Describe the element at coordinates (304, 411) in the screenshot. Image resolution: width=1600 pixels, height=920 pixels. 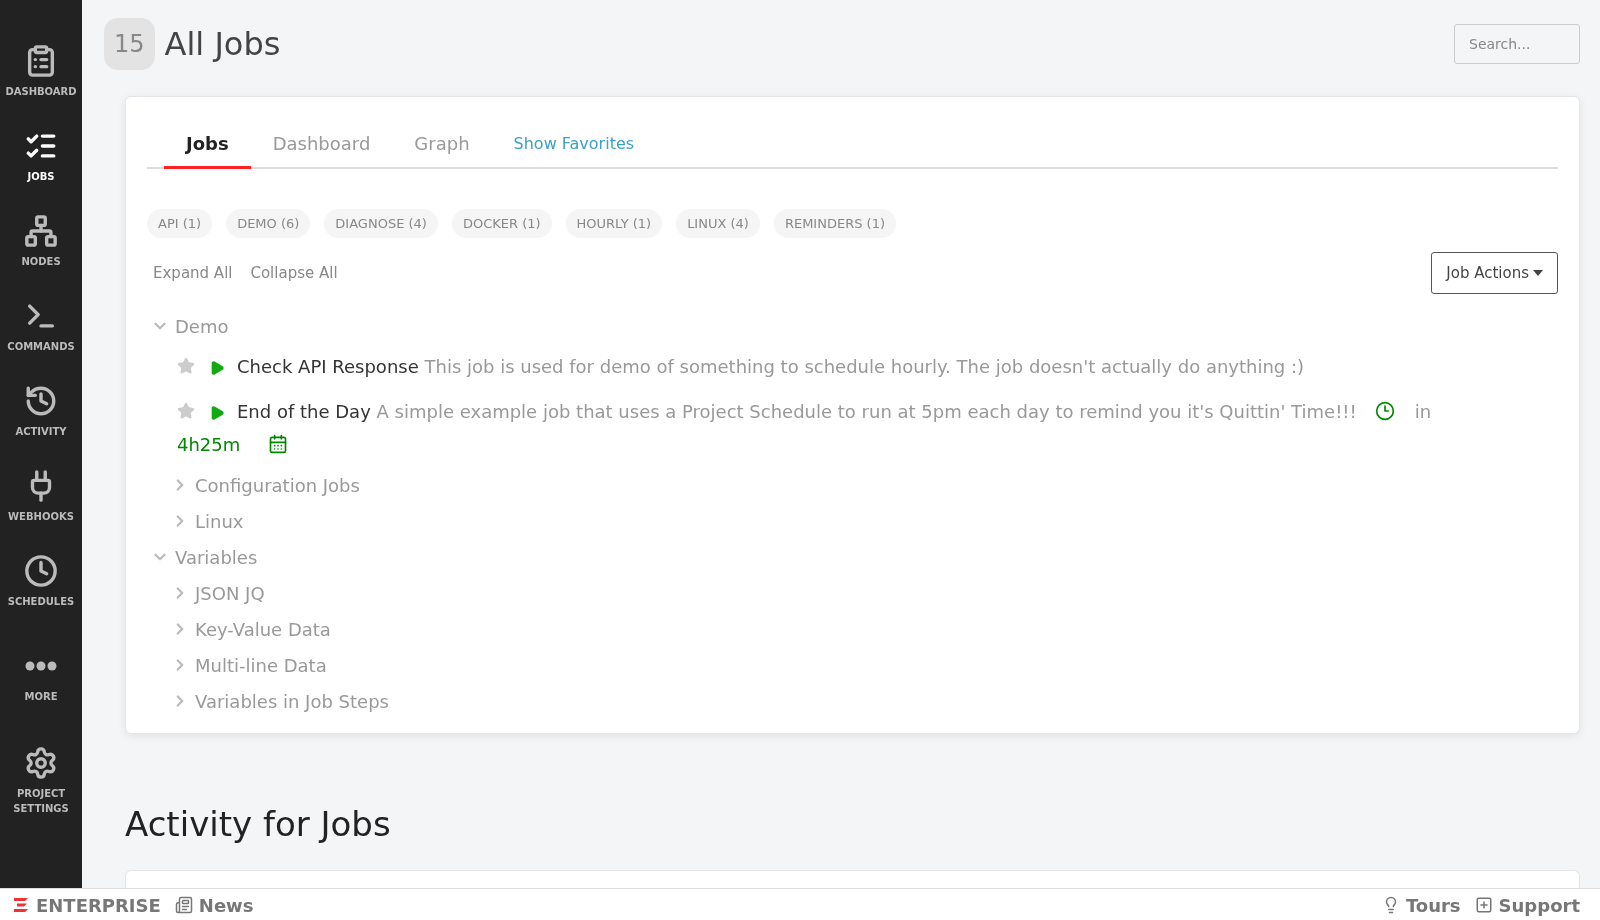
I see `job-name: End of the Day` at that location.